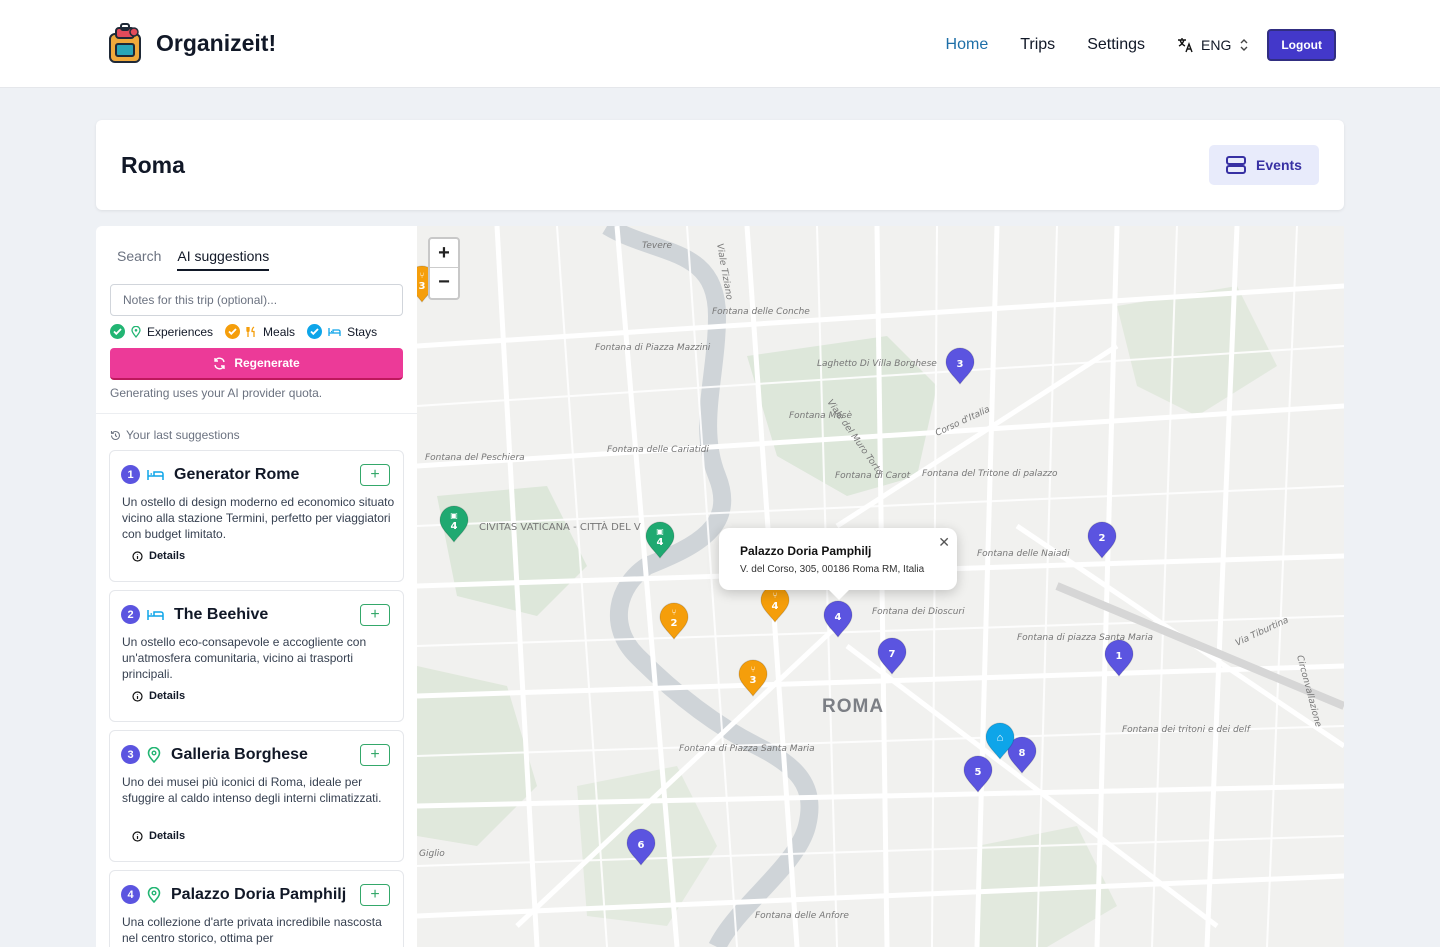 The width and height of the screenshot is (1440, 947). What do you see at coordinates (259, 894) in the screenshot?
I see `suggestion-title: Palazzo Doria Pamphilj` at bounding box center [259, 894].